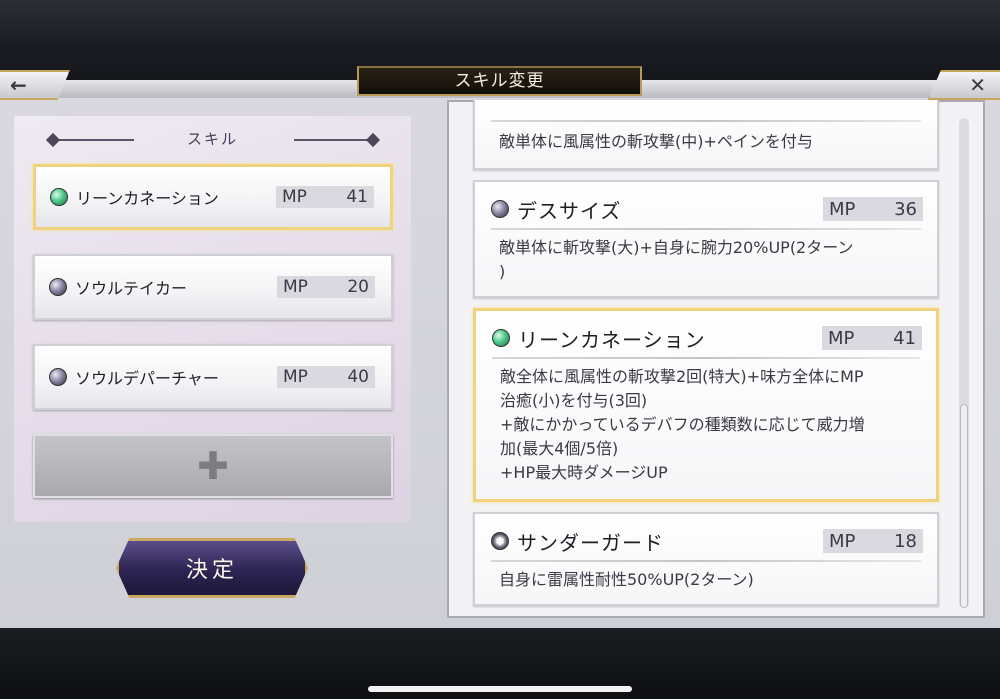 The image size is (1000, 699). Describe the element at coordinates (977, 85) in the screenshot. I see `close-icon: ✕` at that location.